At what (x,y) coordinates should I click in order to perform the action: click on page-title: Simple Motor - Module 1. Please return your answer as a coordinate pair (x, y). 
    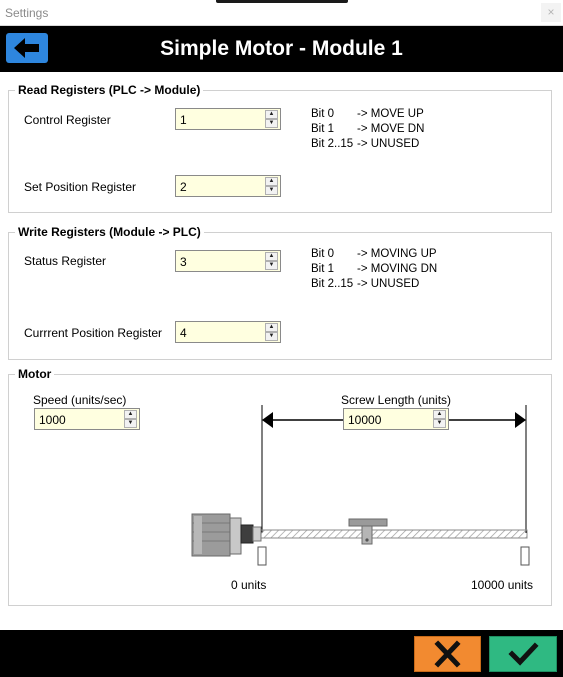
    Looking at the image, I should click on (281, 48).